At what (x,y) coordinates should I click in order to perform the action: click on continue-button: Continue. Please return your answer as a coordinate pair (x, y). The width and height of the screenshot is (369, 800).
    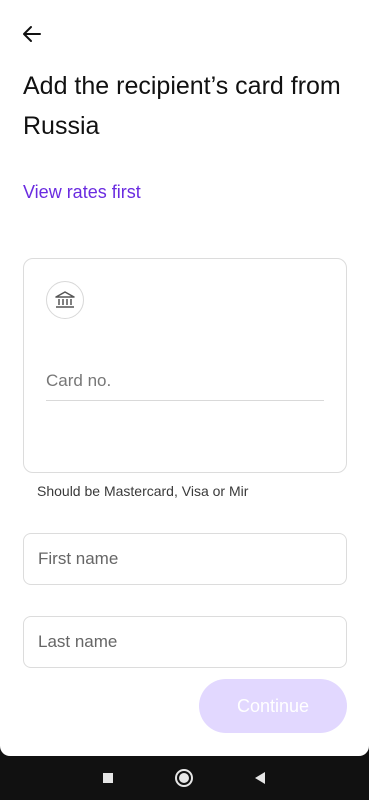
    Looking at the image, I should click on (273, 706).